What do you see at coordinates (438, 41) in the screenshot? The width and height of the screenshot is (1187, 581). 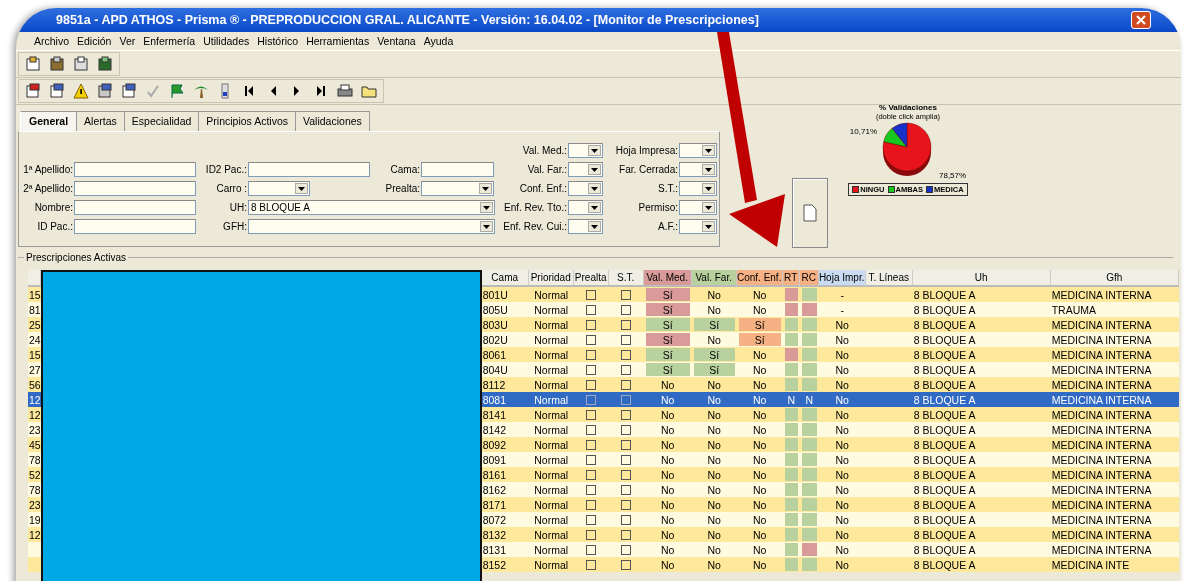 I see `menu-item: Ayuda` at bounding box center [438, 41].